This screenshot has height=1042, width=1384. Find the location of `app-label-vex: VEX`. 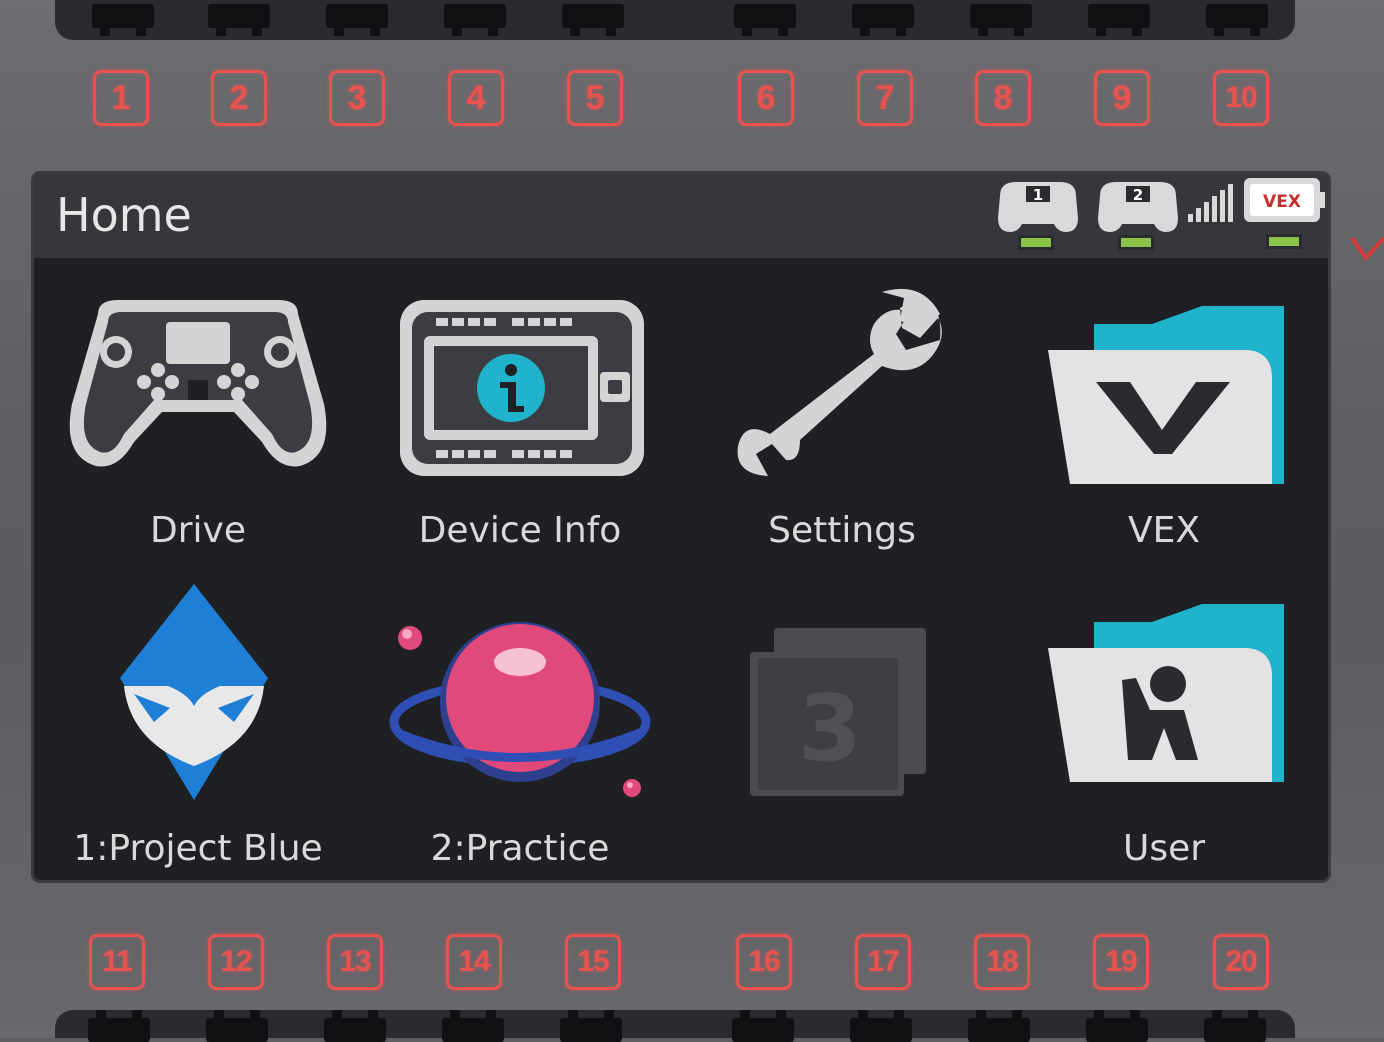

app-label-vex: VEX is located at coordinates (1164, 530).